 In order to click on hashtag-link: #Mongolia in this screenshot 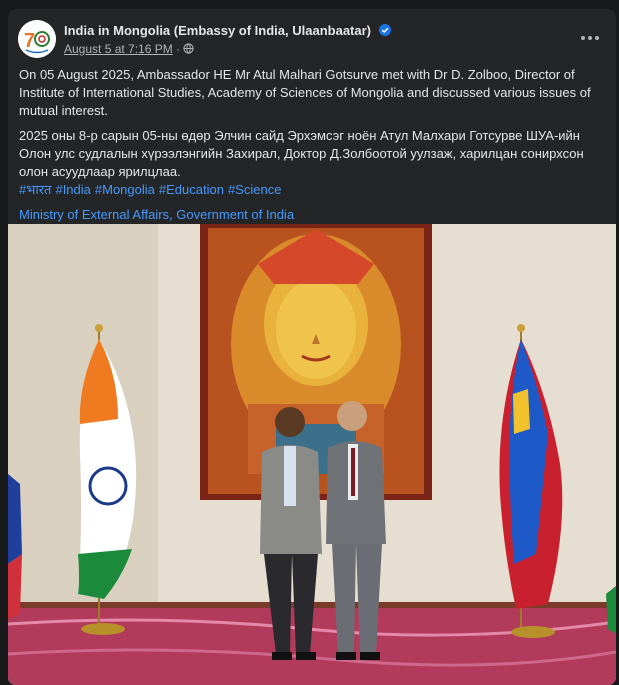, I will do `click(125, 189)`.